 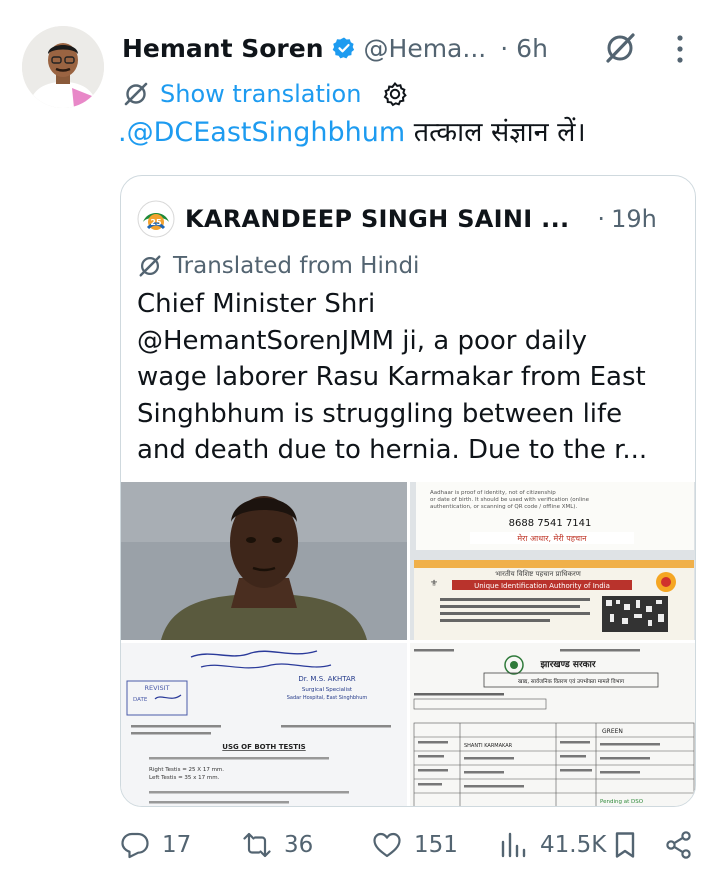 I want to click on more-icon, so click(x=680, y=49).